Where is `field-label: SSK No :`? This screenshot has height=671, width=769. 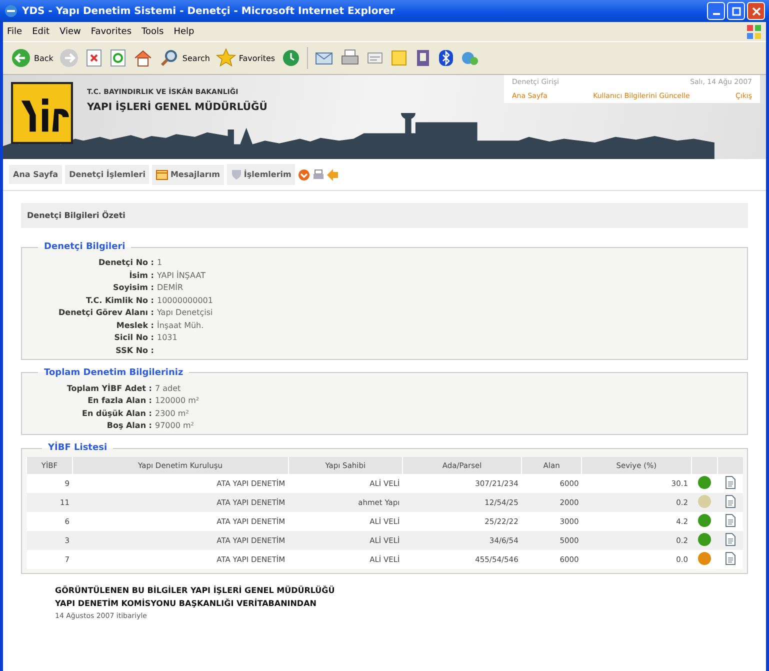
field-label: SSK No : is located at coordinates (134, 350).